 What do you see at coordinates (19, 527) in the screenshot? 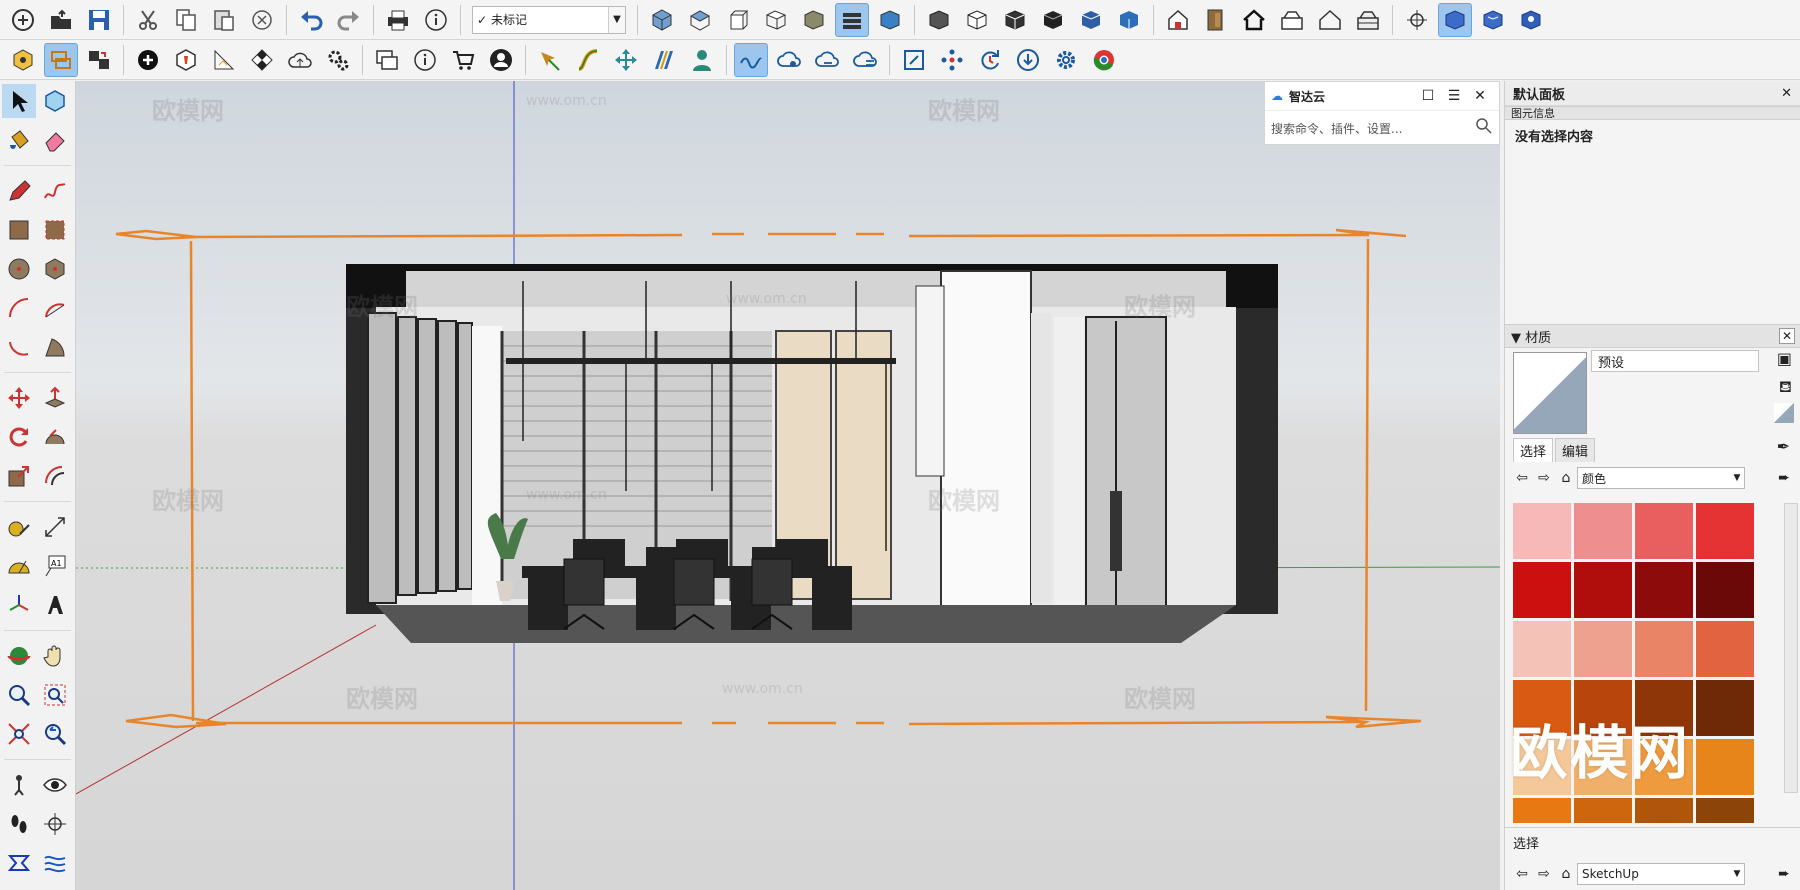
I see `tape-measure-icon` at bounding box center [19, 527].